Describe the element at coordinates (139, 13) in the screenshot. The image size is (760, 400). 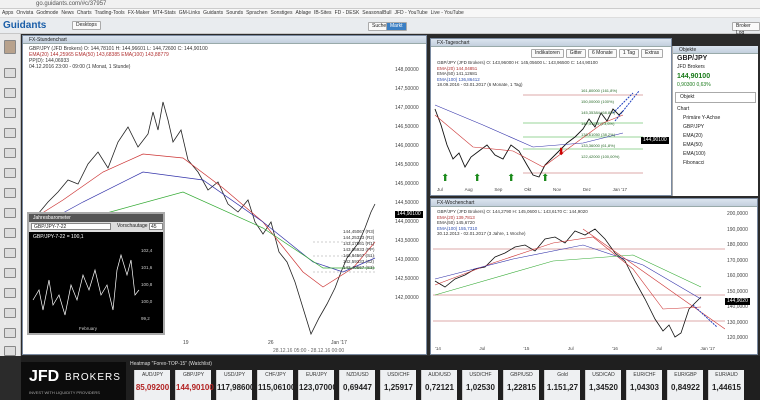
I see `bookmark-item: FX-Maker` at that location.